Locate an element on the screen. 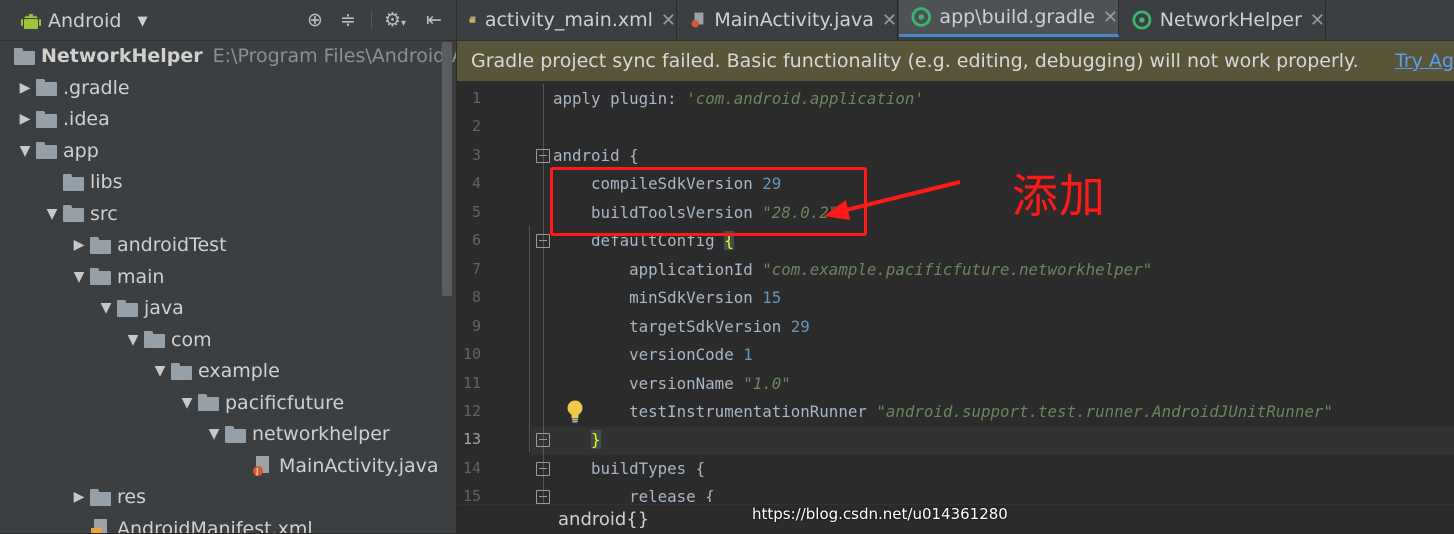 This screenshot has height=534, width=1454. try-again-link: Try Ag is located at coordinates (1424, 61).